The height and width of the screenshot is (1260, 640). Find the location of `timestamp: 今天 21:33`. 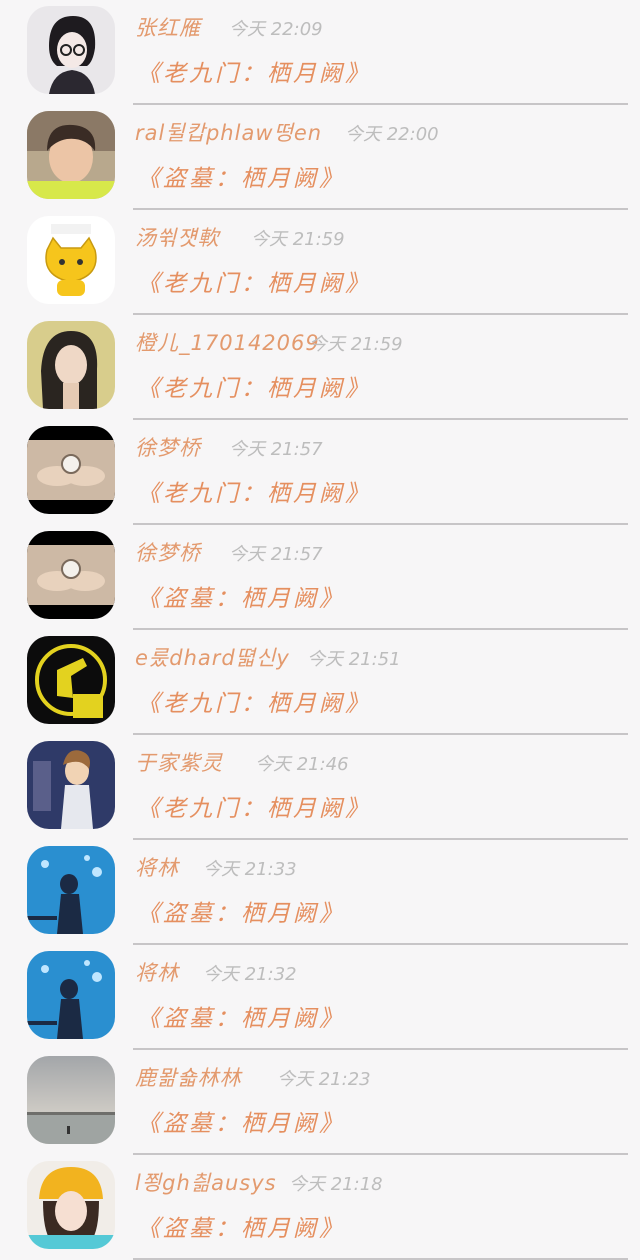

timestamp: 今天 21:33 is located at coordinates (250, 869).